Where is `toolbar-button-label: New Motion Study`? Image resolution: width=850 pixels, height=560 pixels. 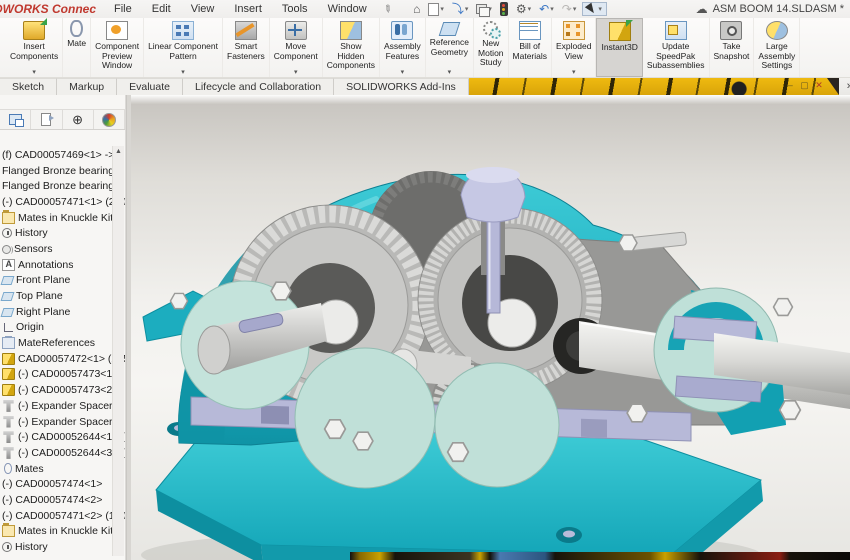 toolbar-button-label: New Motion Study is located at coordinates (491, 53).